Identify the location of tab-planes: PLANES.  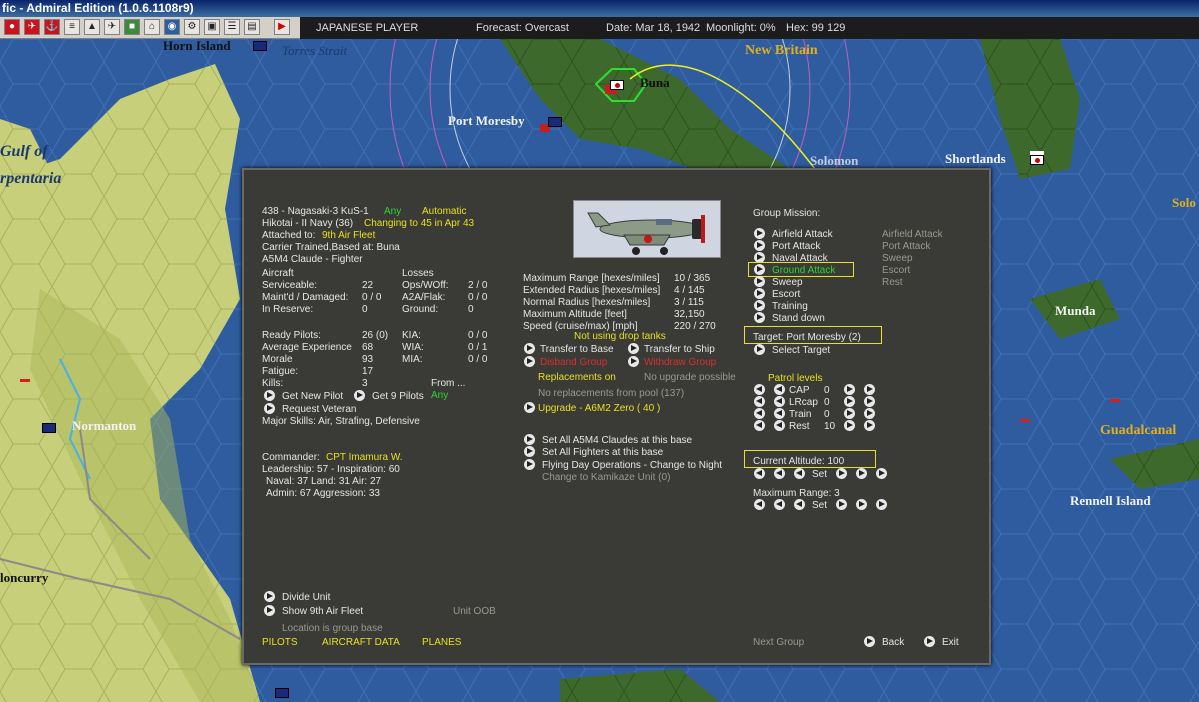
(441, 643).